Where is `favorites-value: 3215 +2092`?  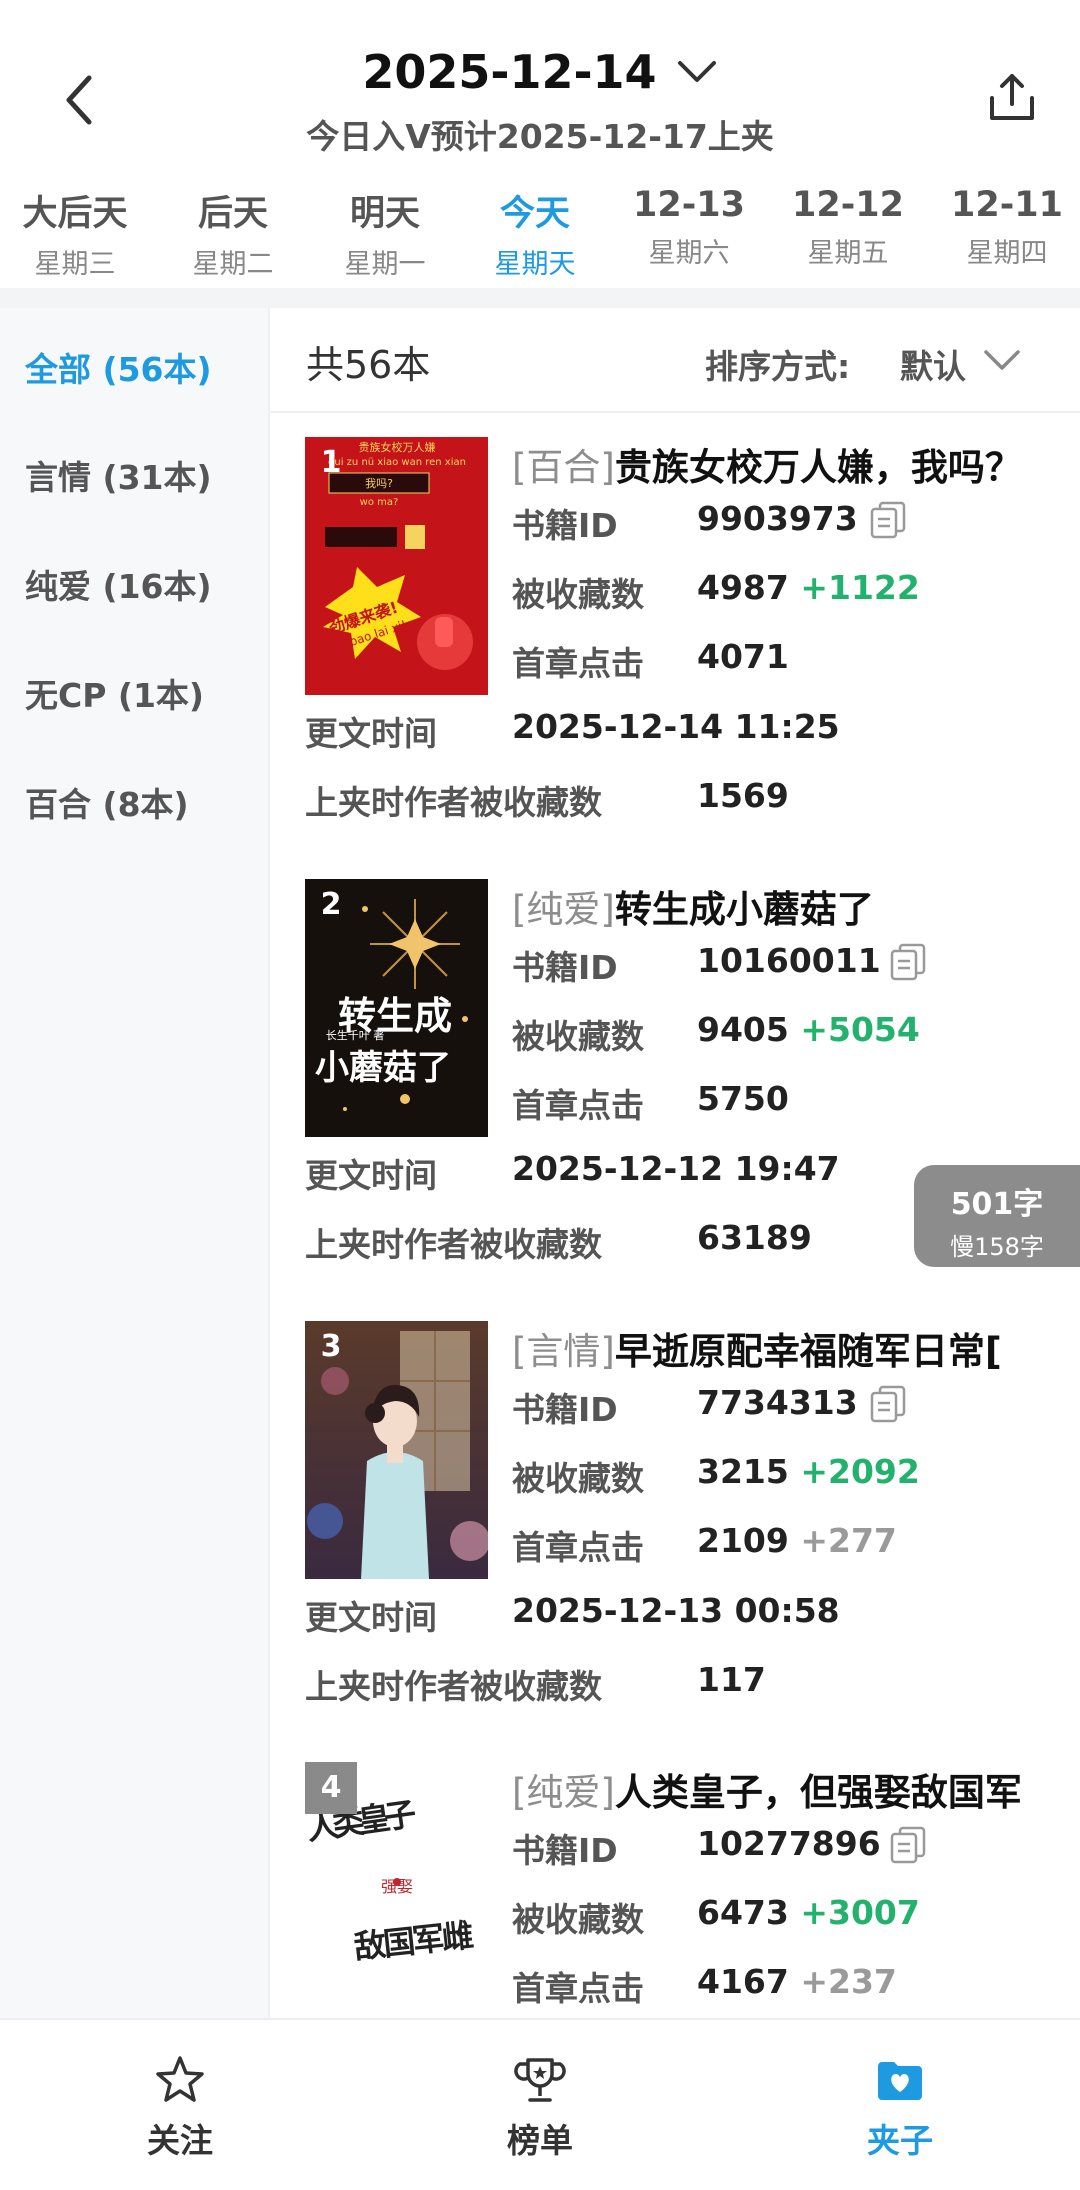
favorites-value: 3215 +2092 is located at coordinates (808, 1471).